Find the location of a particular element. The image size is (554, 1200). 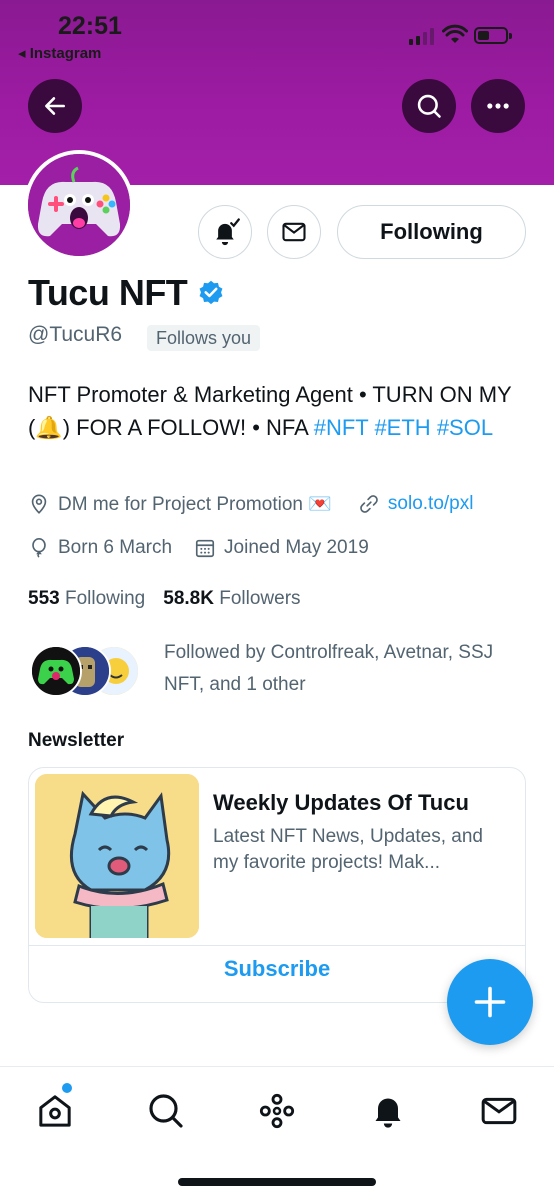

location-pin-icon is located at coordinates (39, 504).